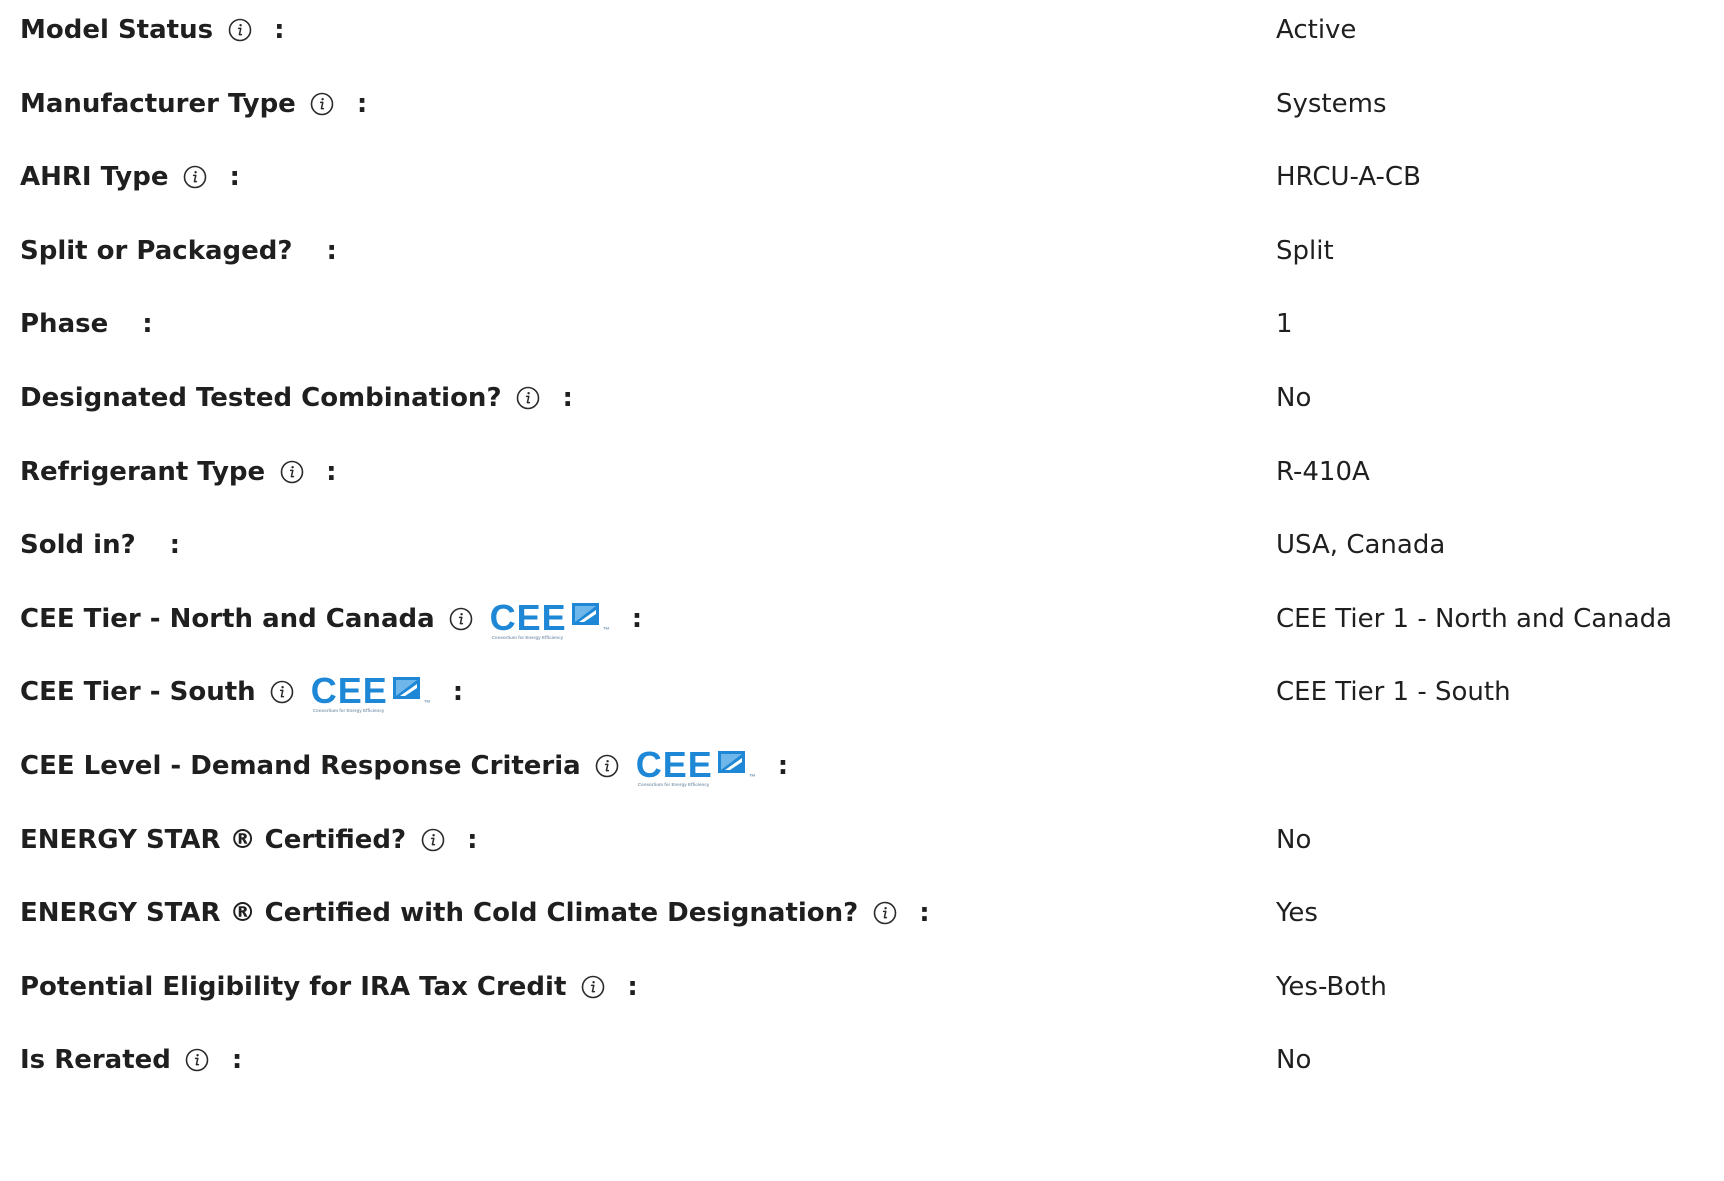 The height and width of the screenshot is (1181, 1724). What do you see at coordinates (862, 30) in the screenshot?
I see `spec-row: Model Status: Active` at bounding box center [862, 30].